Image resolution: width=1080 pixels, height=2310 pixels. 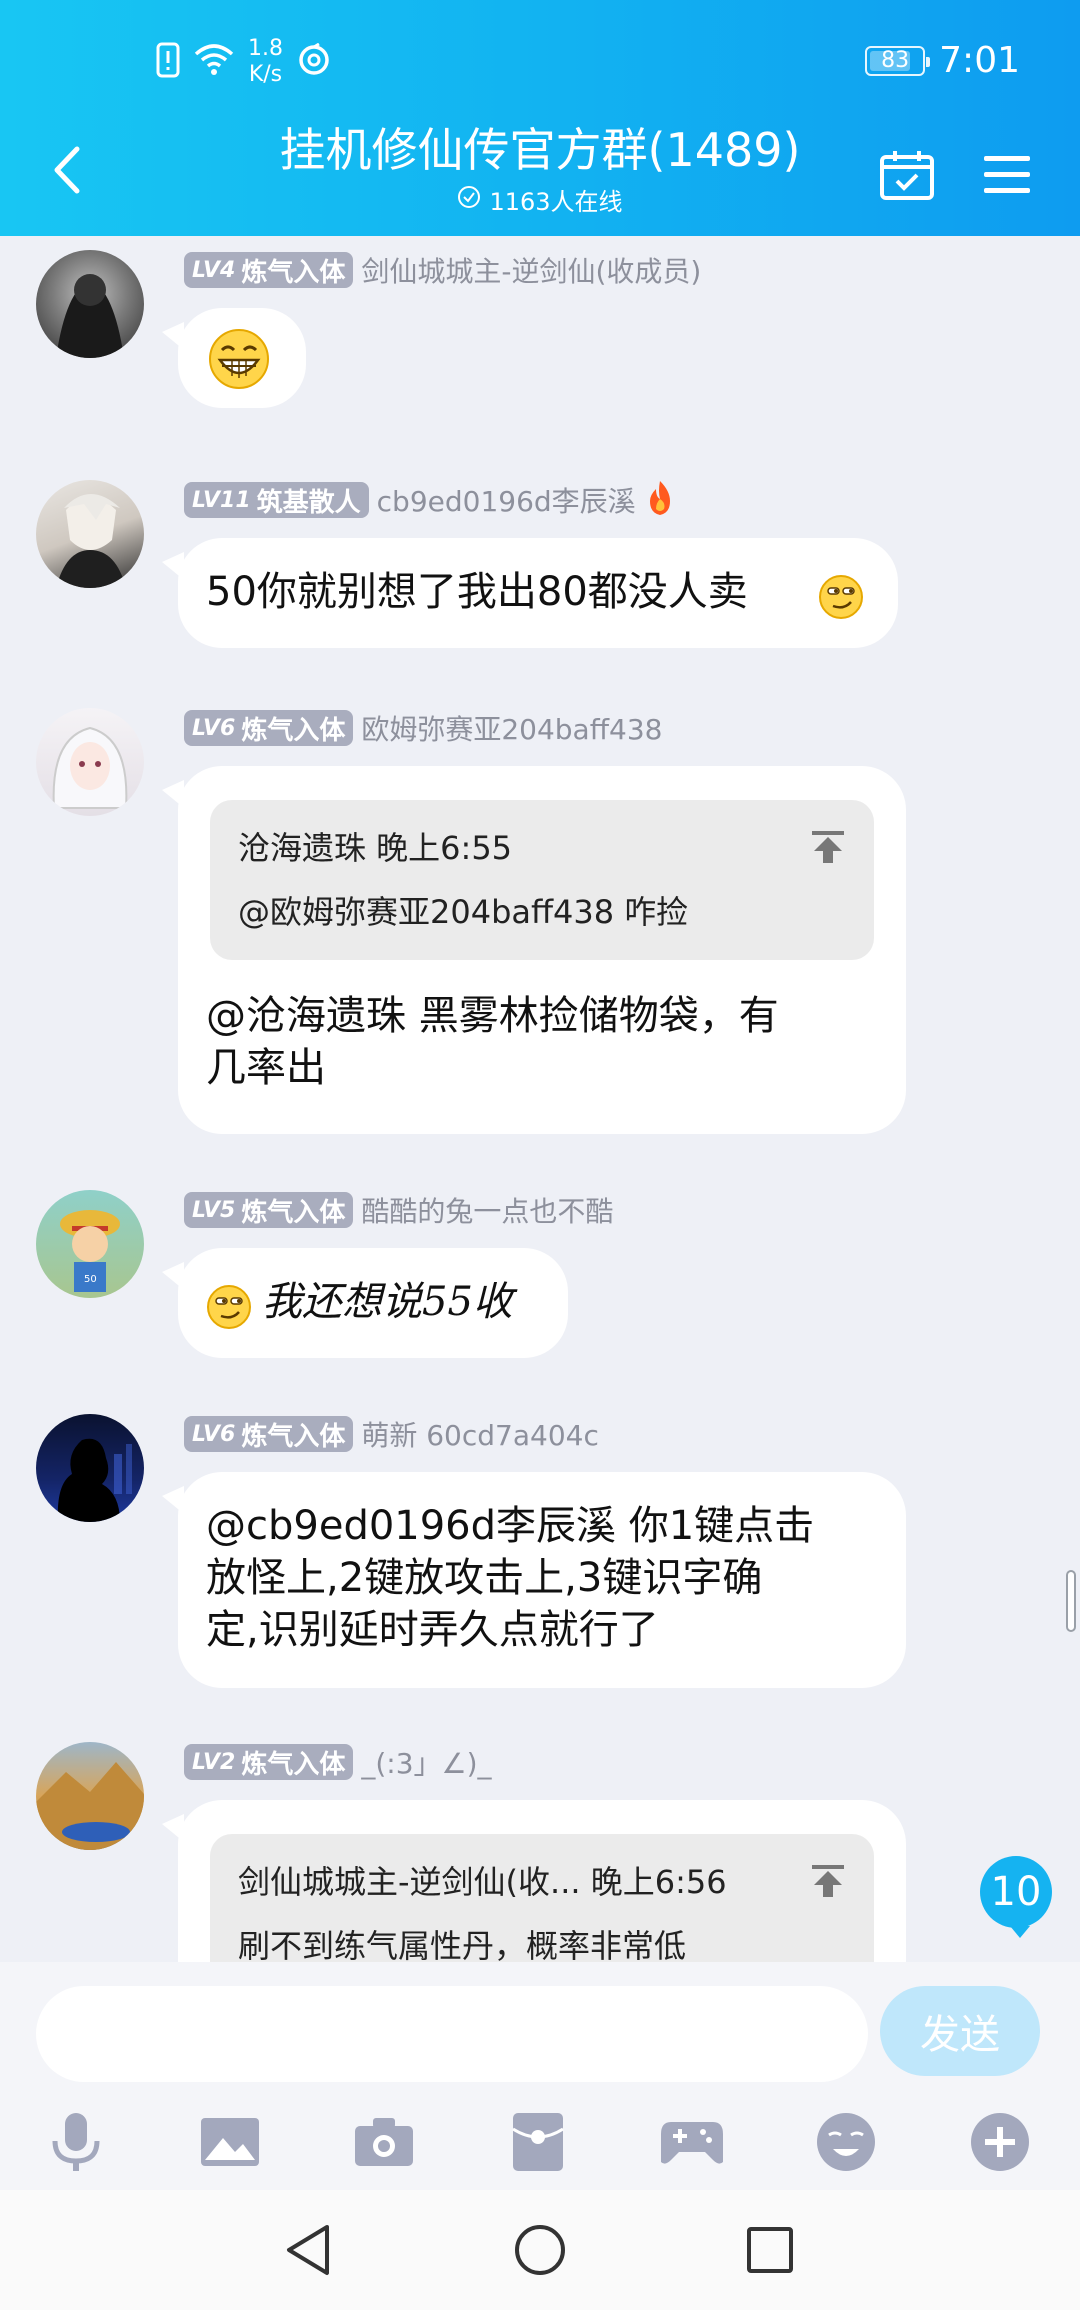 I want to click on rank-text: 筑基散人, so click(x=308, y=502).